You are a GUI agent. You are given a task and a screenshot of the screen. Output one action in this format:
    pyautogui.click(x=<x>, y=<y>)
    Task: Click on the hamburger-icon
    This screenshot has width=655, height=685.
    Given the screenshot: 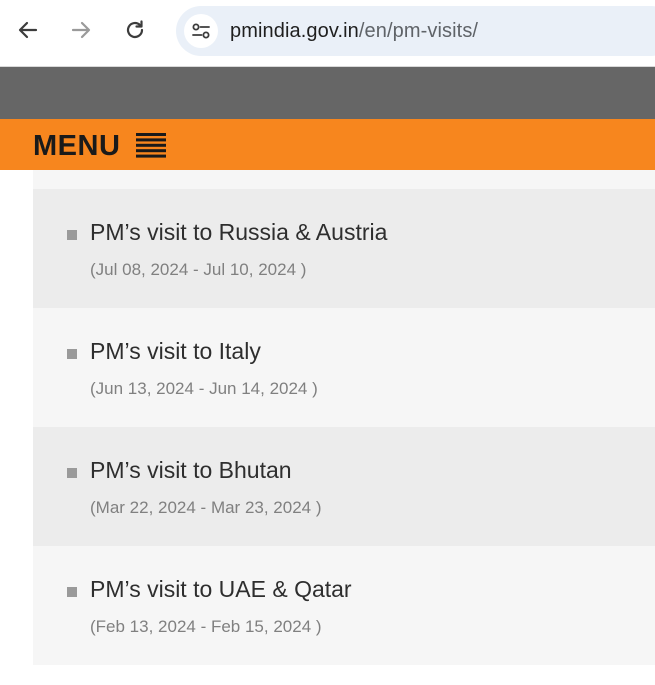 What is the action you would take?
    pyautogui.click(x=152, y=145)
    